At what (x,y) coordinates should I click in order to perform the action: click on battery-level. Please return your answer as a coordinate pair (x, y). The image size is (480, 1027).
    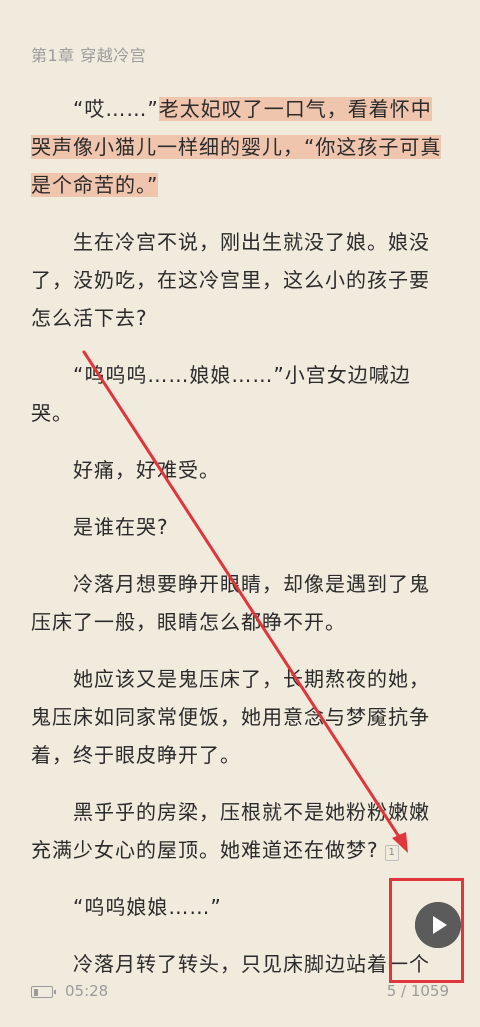
    Looking at the image, I should click on (36, 992).